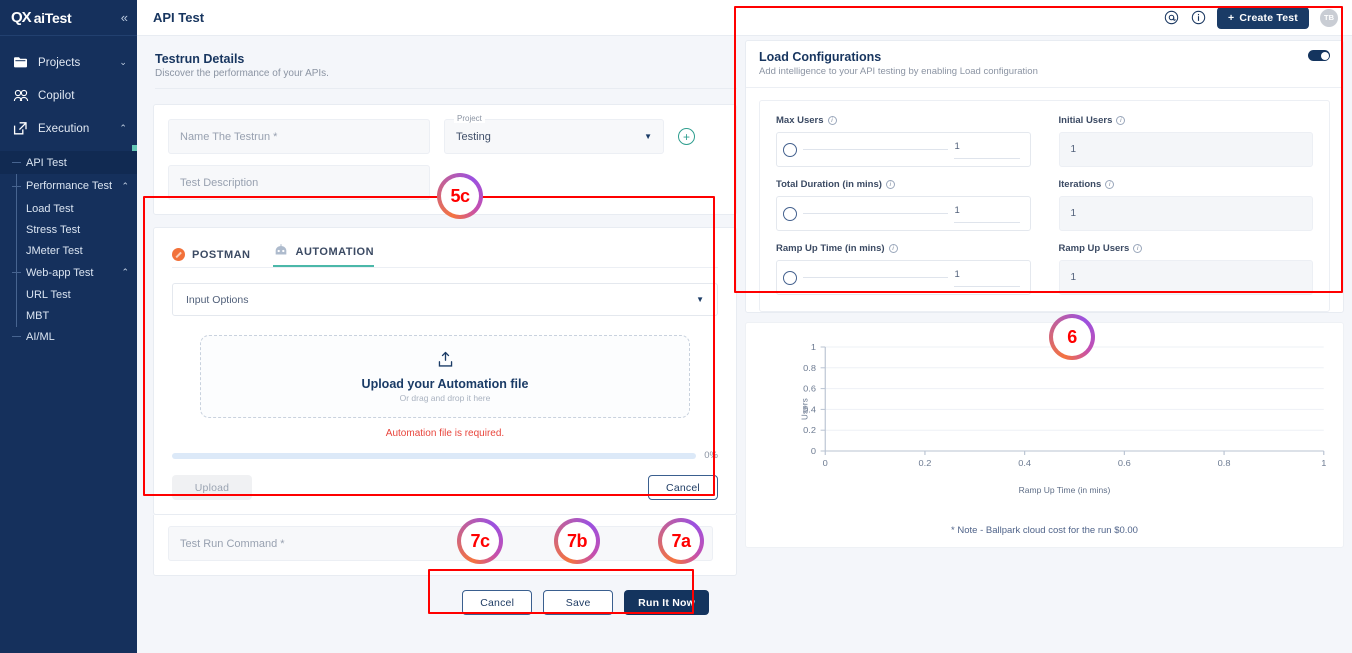 The image size is (1352, 653). Describe the element at coordinates (469, 118) in the screenshot. I see `project-label: Project` at that location.